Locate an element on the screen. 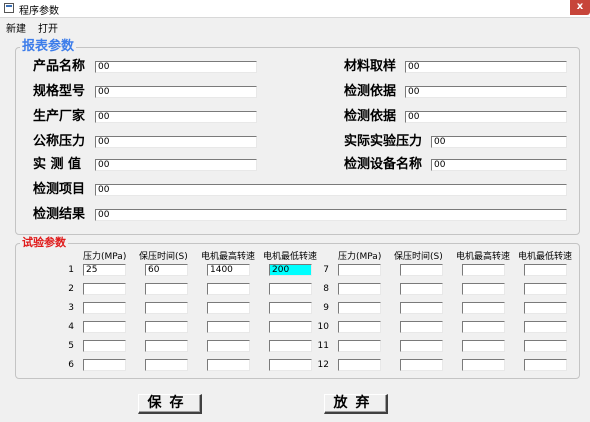  product-name-field: 00 is located at coordinates (176, 67).